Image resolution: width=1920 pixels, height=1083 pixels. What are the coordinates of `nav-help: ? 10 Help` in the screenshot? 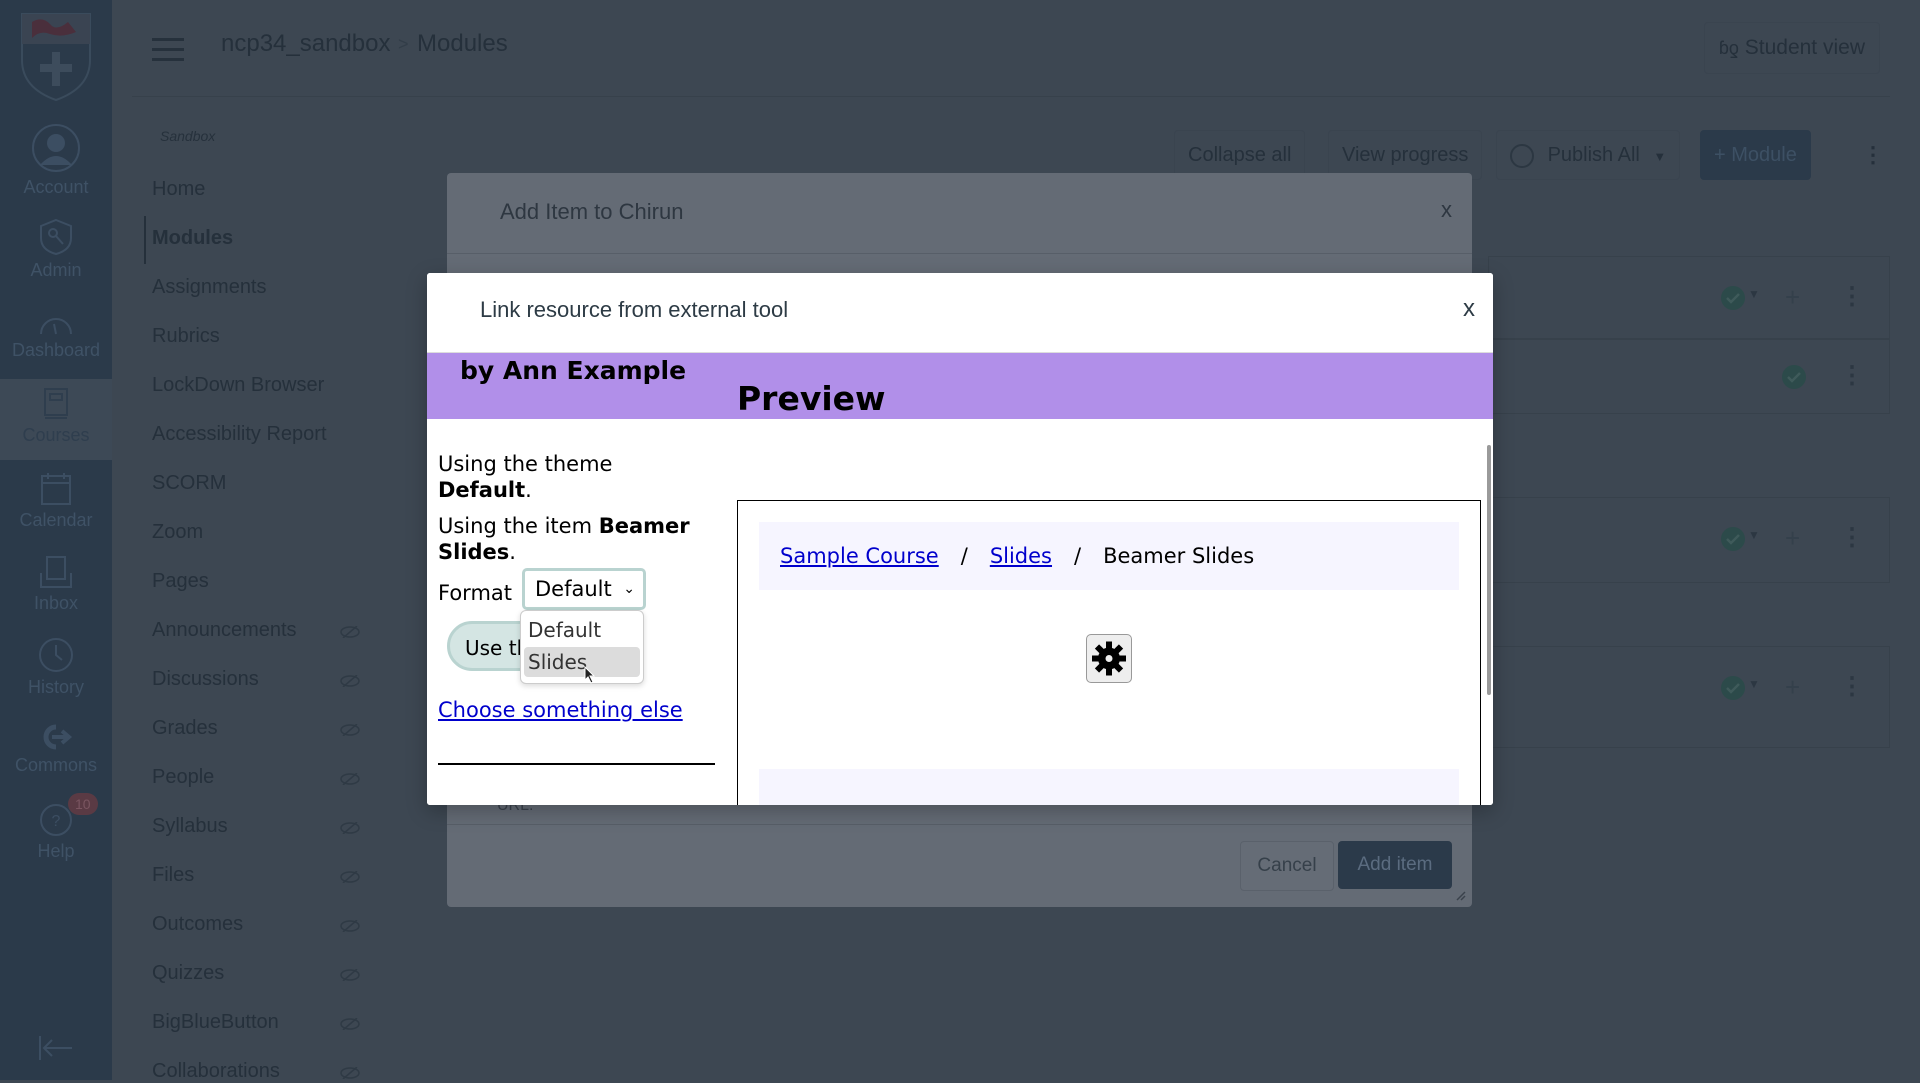 It's located at (56, 827).